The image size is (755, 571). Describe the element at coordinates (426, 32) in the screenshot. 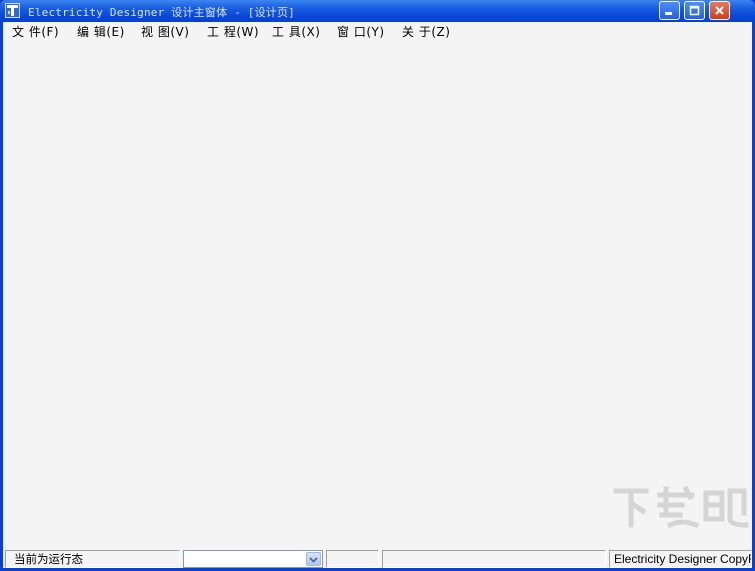

I see `menu-about: 关 于(Z)` at that location.